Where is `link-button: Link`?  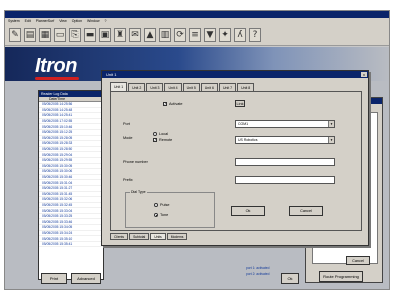 link-button: Link is located at coordinates (240, 103).